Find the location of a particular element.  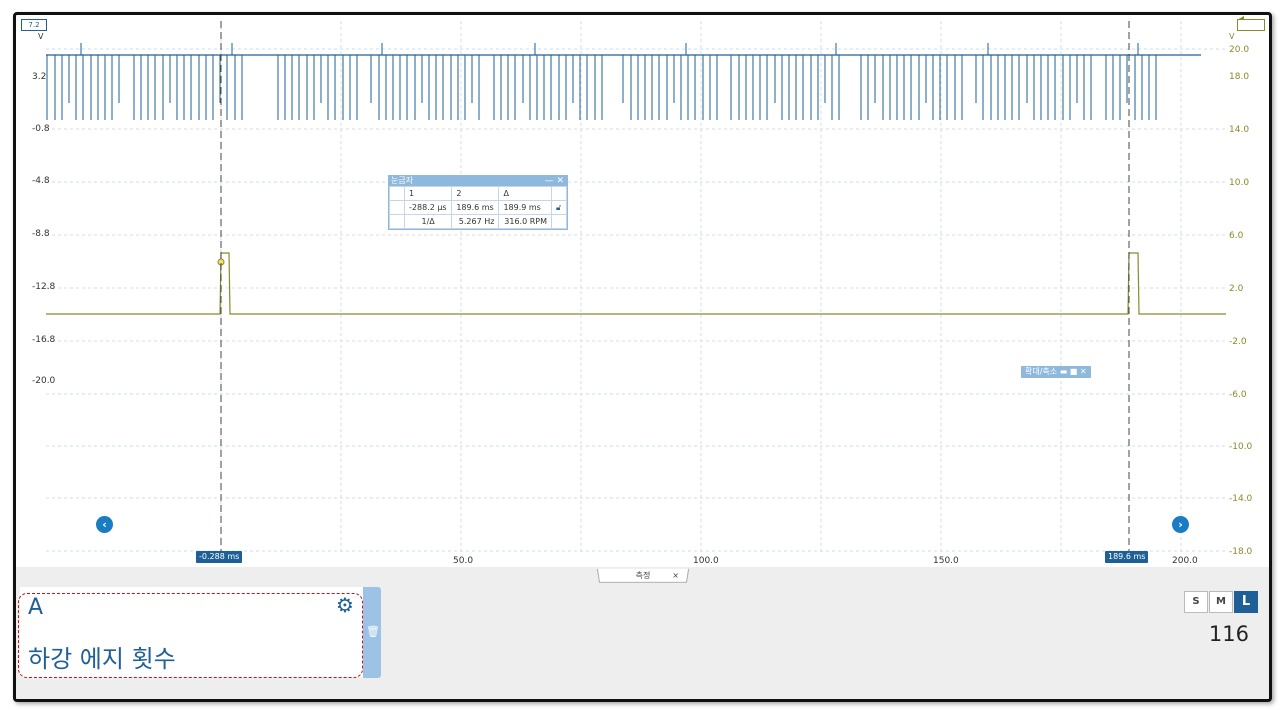

channel-a-range-tag: 7.2 is located at coordinates (34, 25).